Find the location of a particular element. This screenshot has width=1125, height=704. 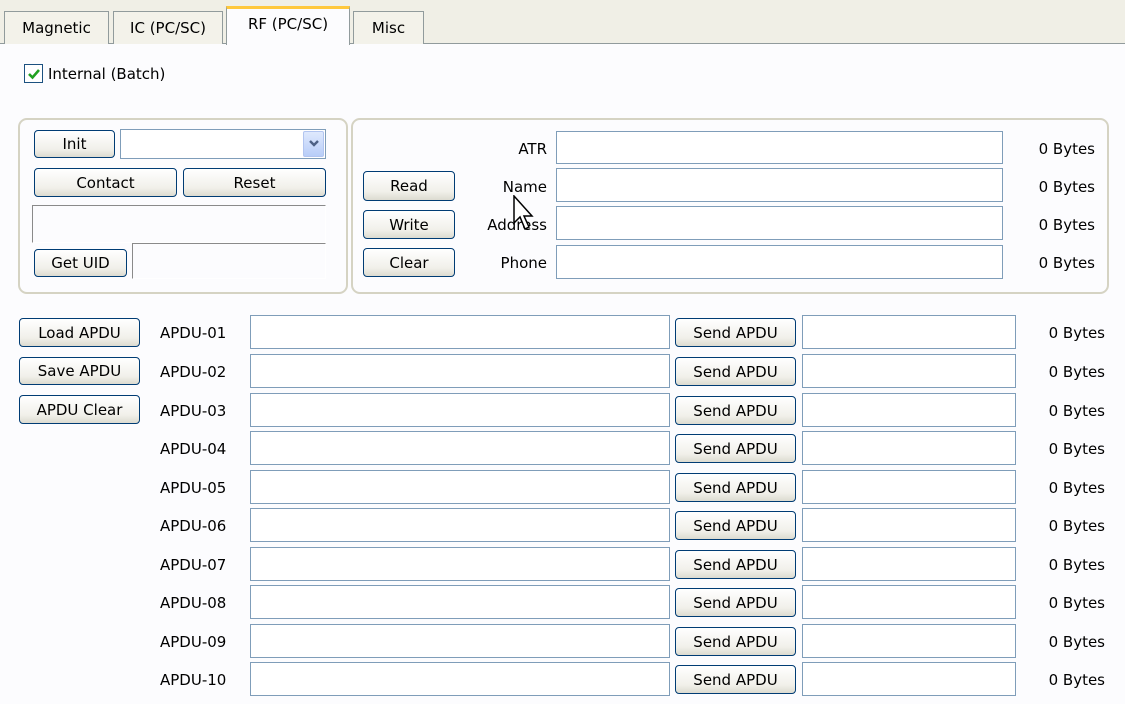

get-uid-button: Get UID is located at coordinates (80, 263).